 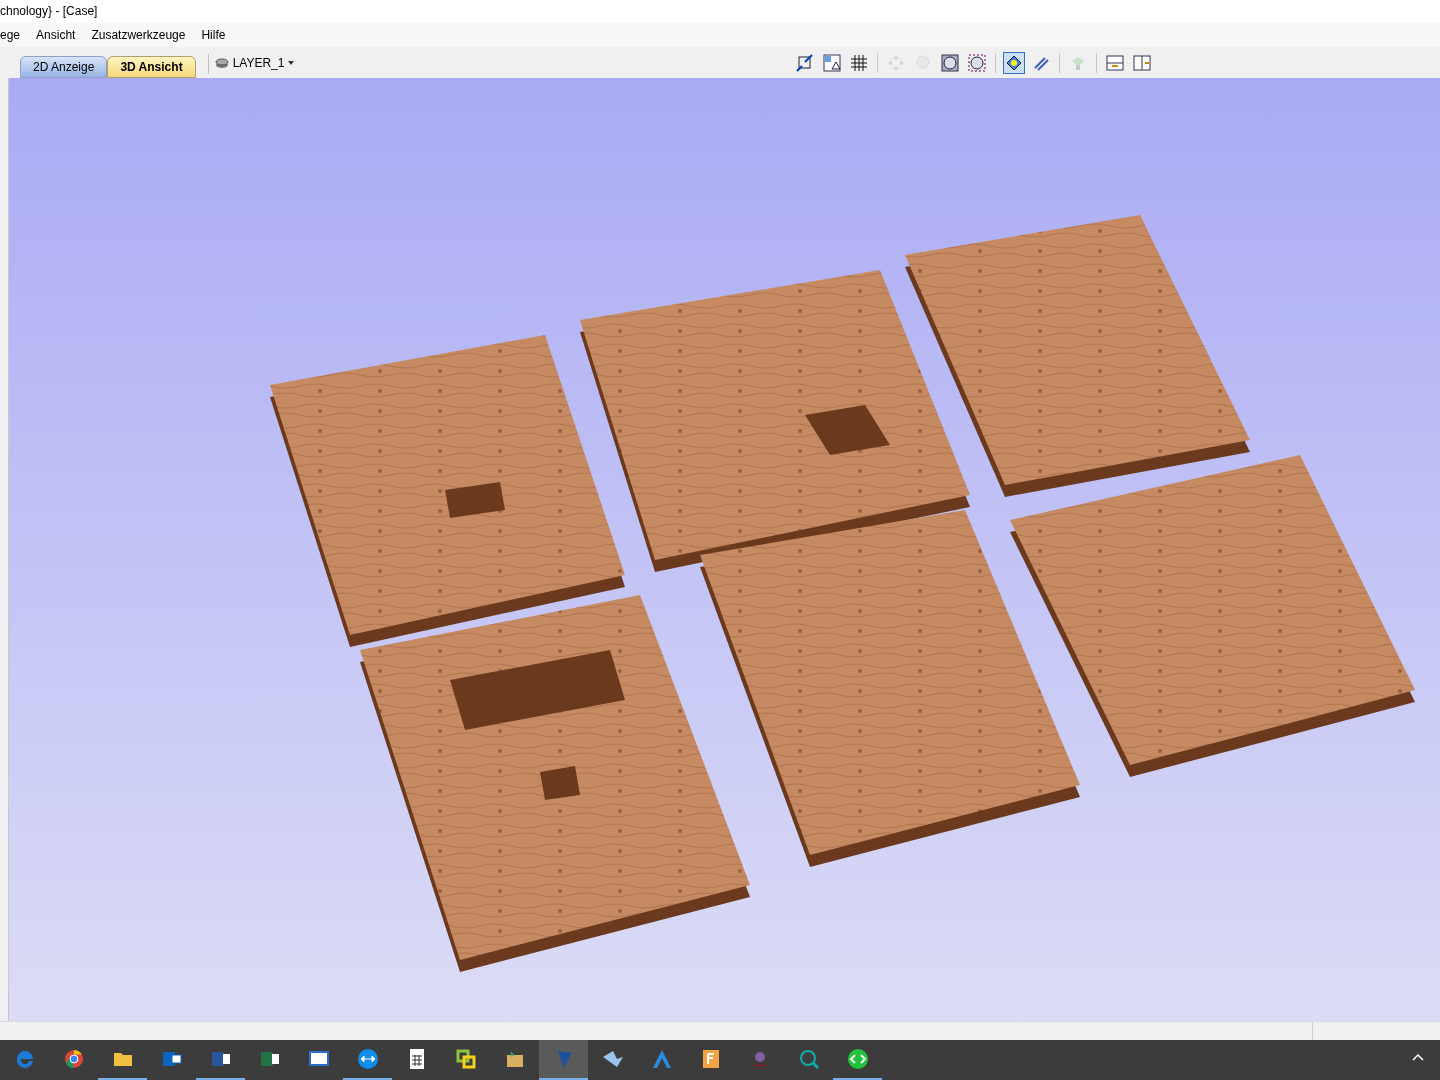 I want to click on menu-item: Zusatzwerkzeuge, so click(x=138, y=34).